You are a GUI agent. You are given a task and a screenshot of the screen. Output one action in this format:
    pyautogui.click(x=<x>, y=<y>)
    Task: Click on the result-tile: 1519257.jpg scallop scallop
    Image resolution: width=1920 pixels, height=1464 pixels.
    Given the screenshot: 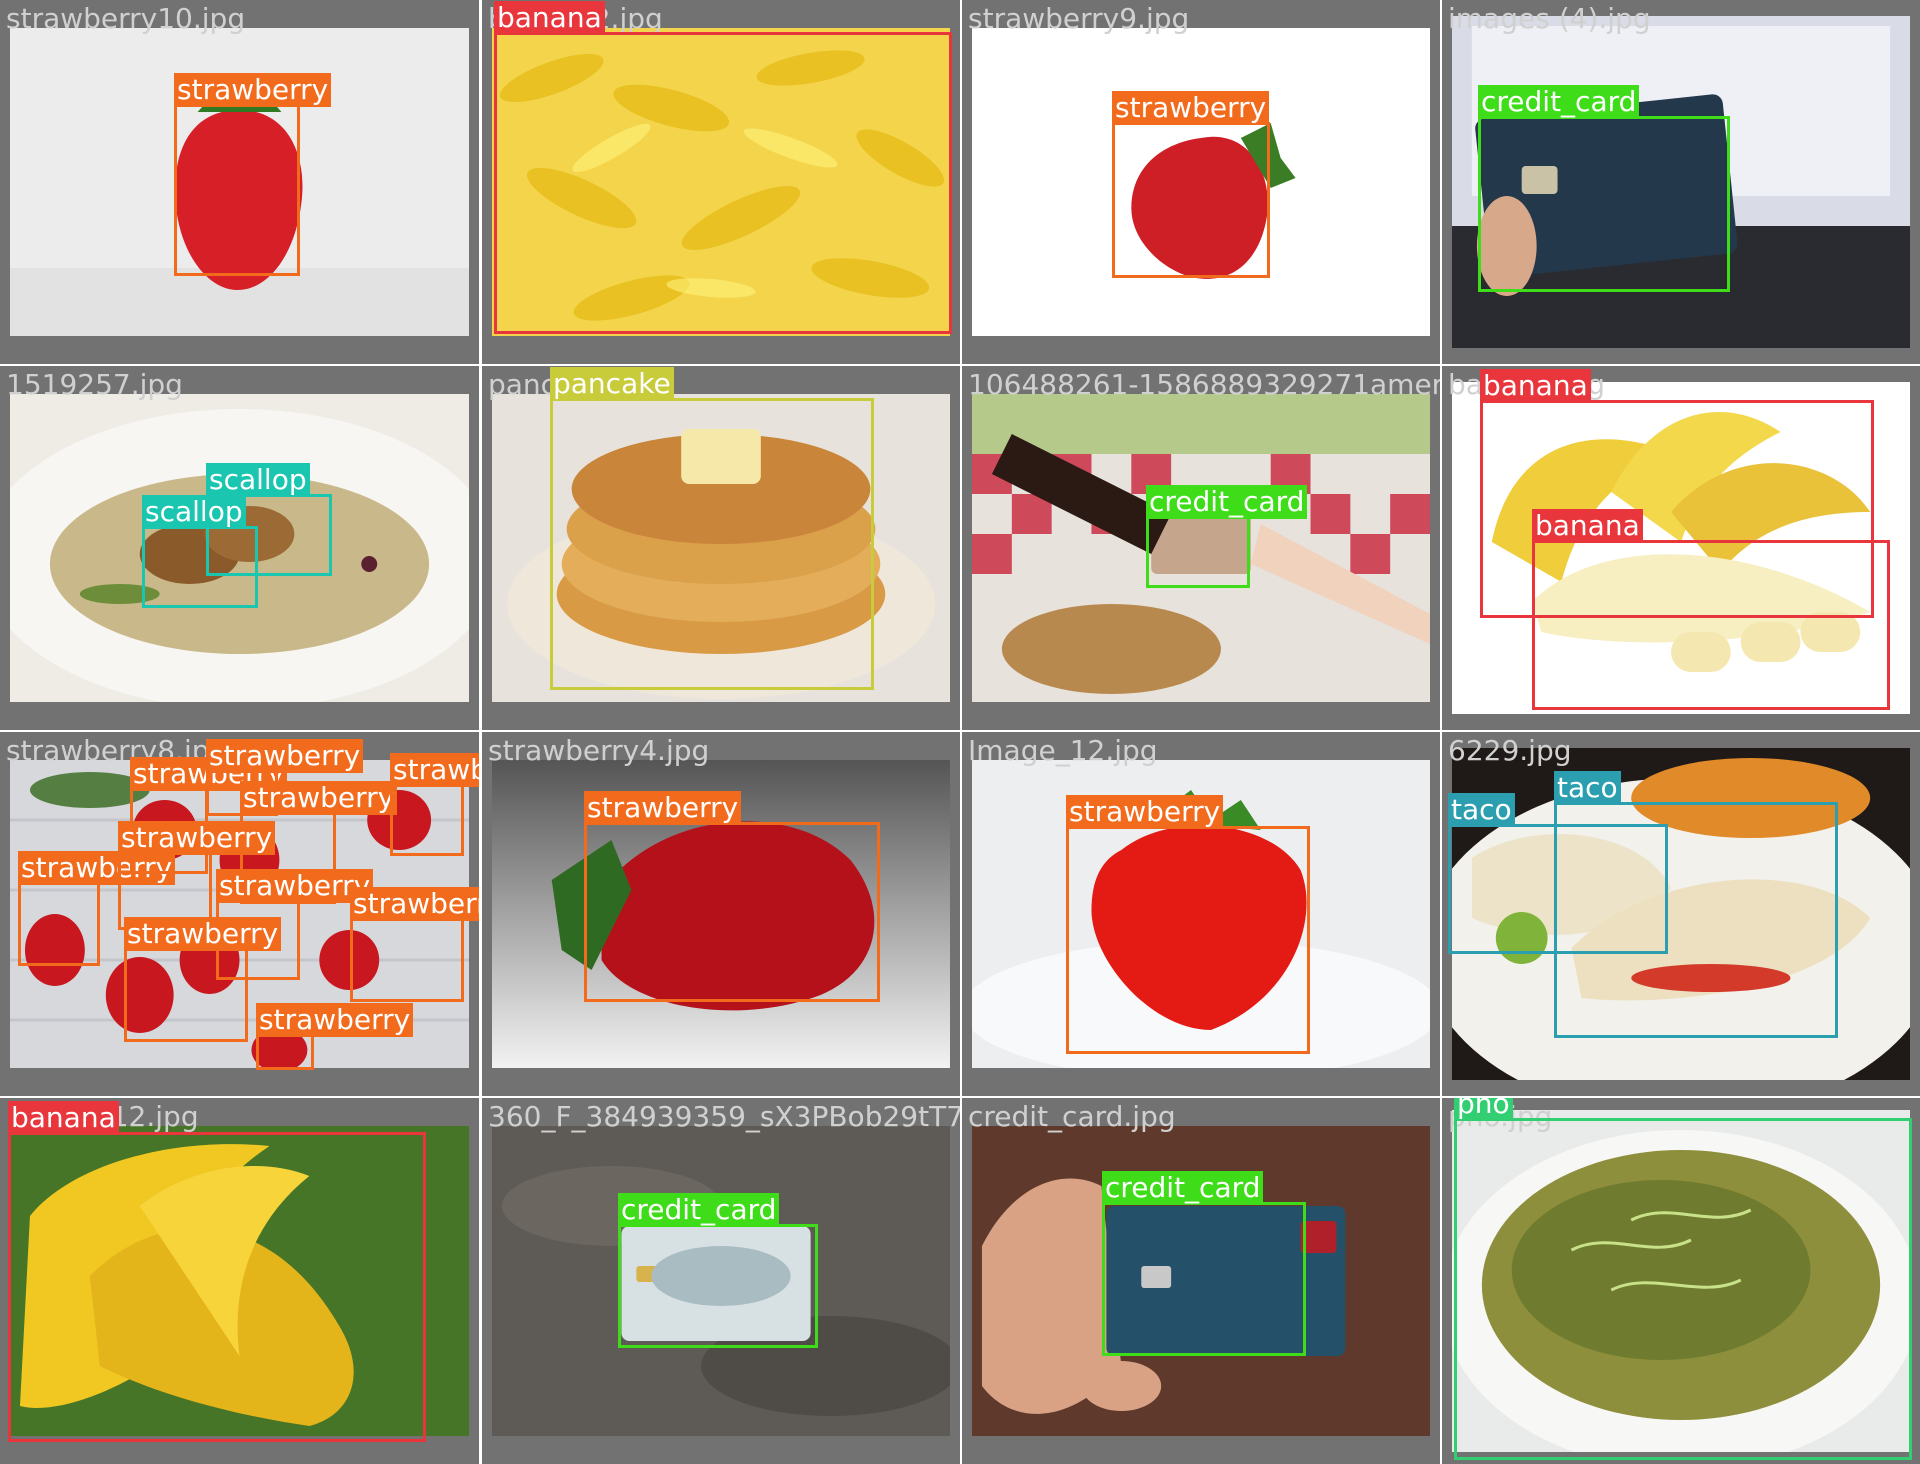 What is the action you would take?
    pyautogui.click(x=239, y=548)
    